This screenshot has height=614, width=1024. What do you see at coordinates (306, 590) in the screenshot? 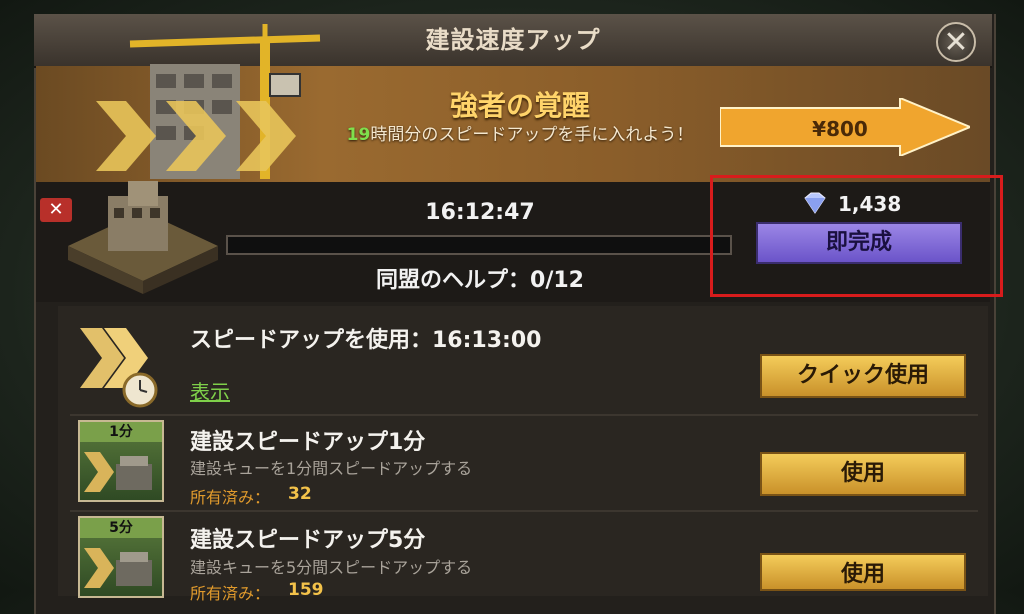
I see `owned-count: 159` at bounding box center [306, 590].